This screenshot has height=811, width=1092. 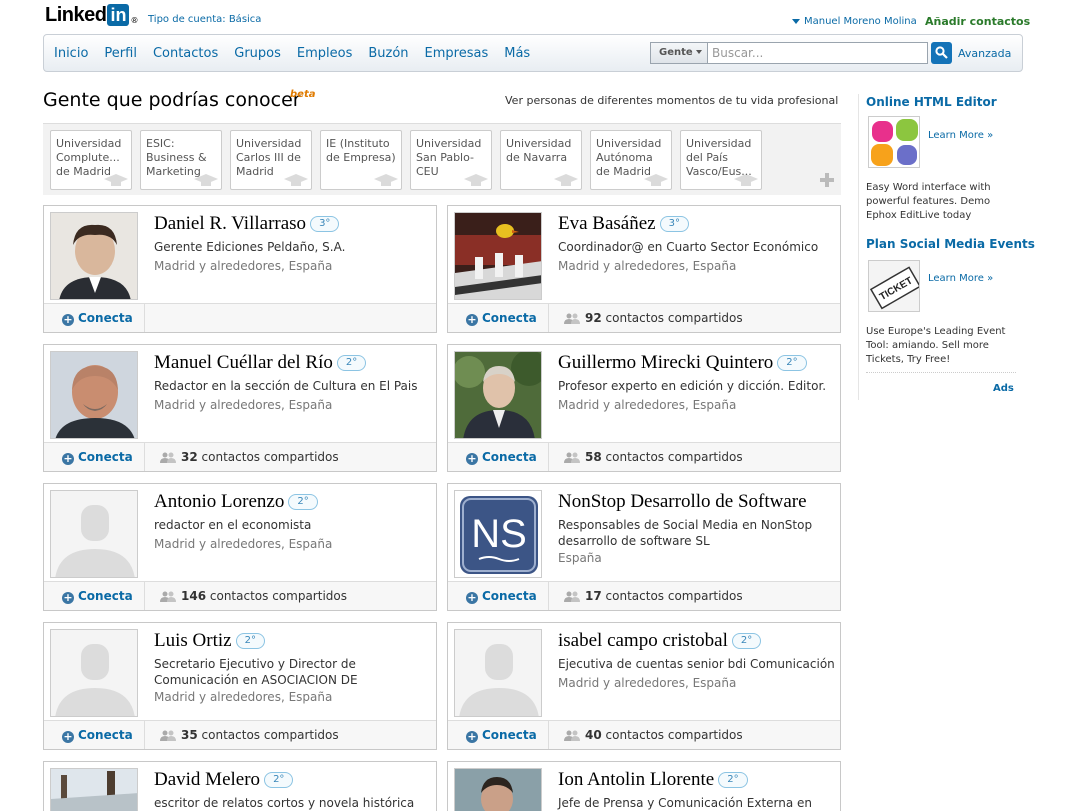 I want to click on person-name: David Melero 2°, so click(x=224, y=780).